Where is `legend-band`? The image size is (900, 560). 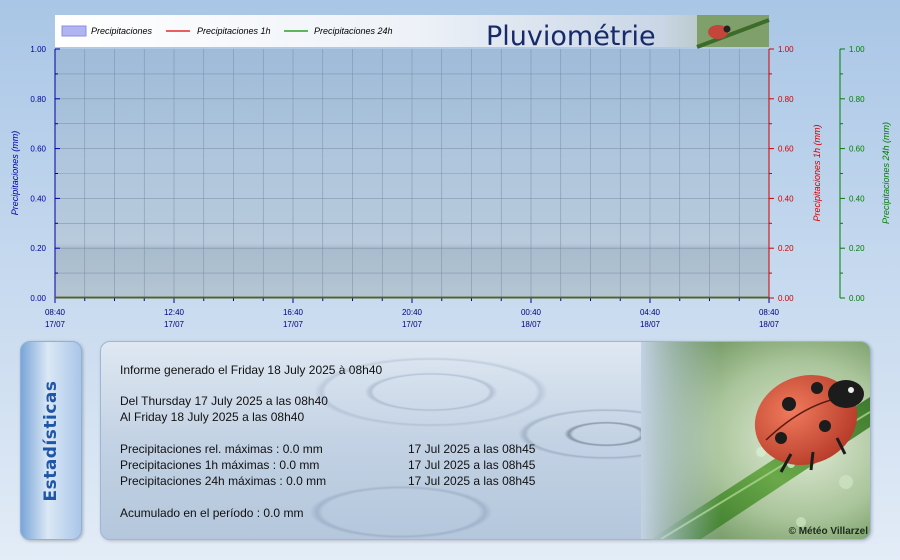
legend-band is located at coordinates (412, 31).